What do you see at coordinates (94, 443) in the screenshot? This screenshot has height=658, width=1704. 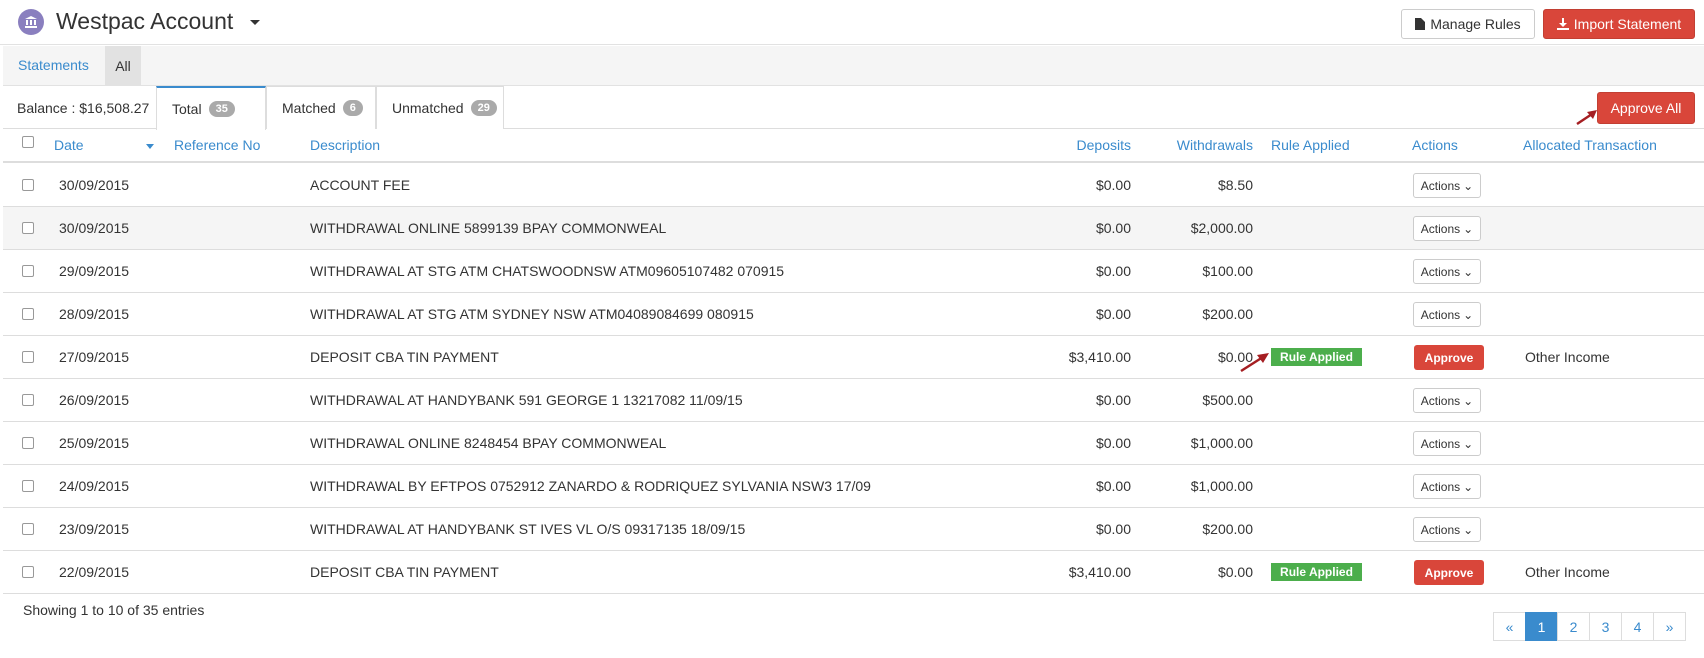 I see `row-date: 25/09/2015` at bounding box center [94, 443].